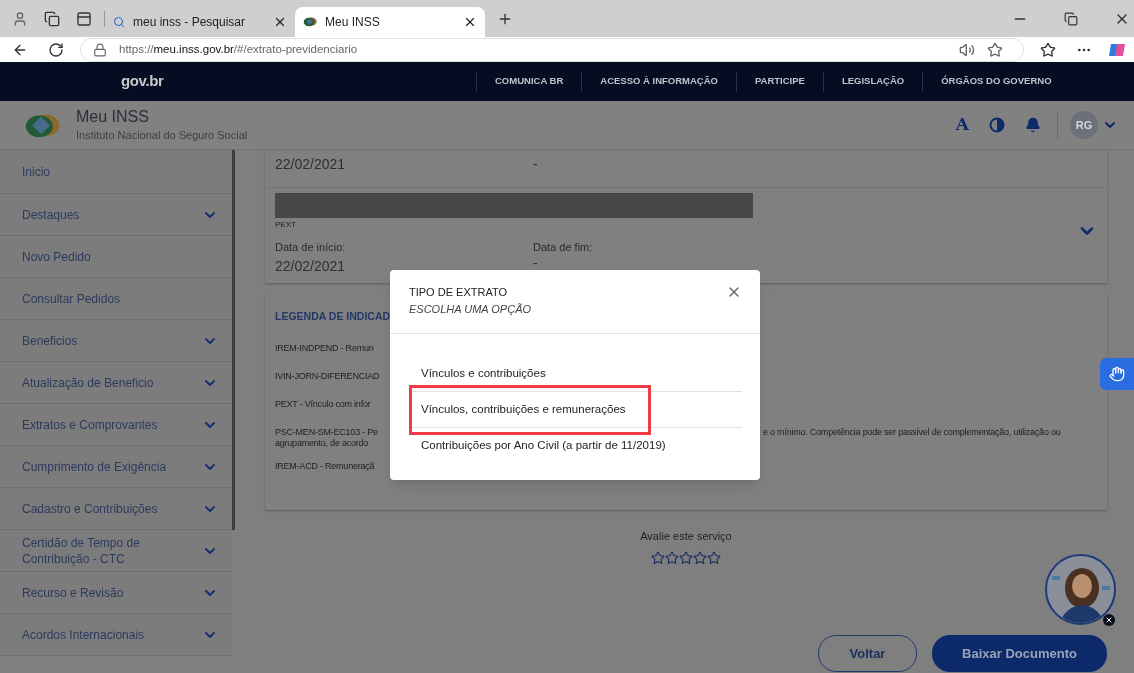 The height and width of the screenshot is (673, 1134). Describe the element at coordinates (325, 349) in the screenshot. I see `legend-text: IREM-INDPEND - Remun` at that location.